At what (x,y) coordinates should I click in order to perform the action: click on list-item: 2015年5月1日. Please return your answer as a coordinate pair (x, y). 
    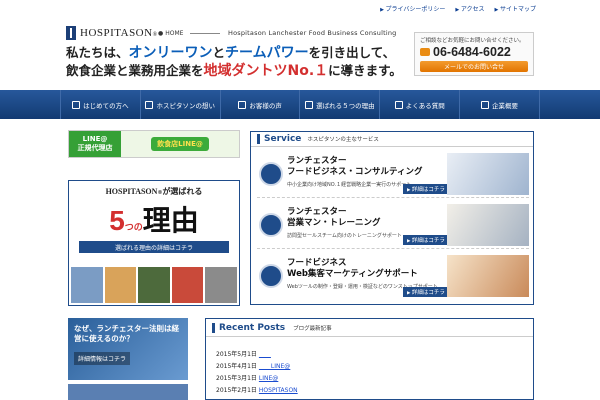
    Looking at the image, I should click on (374, 355).